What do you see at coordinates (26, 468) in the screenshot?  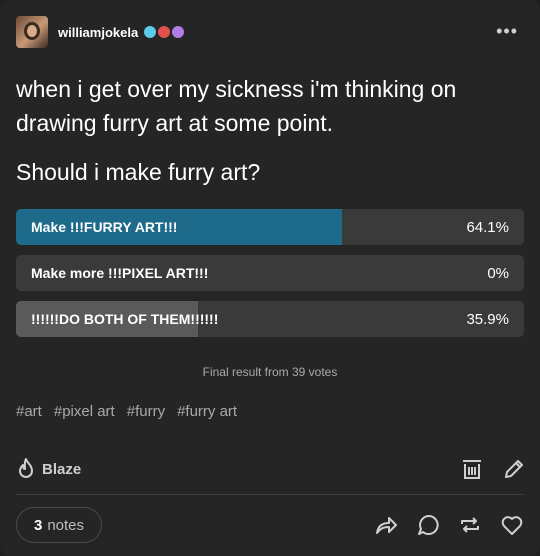 I see `flame-icon` at bounding box center [26, 468].